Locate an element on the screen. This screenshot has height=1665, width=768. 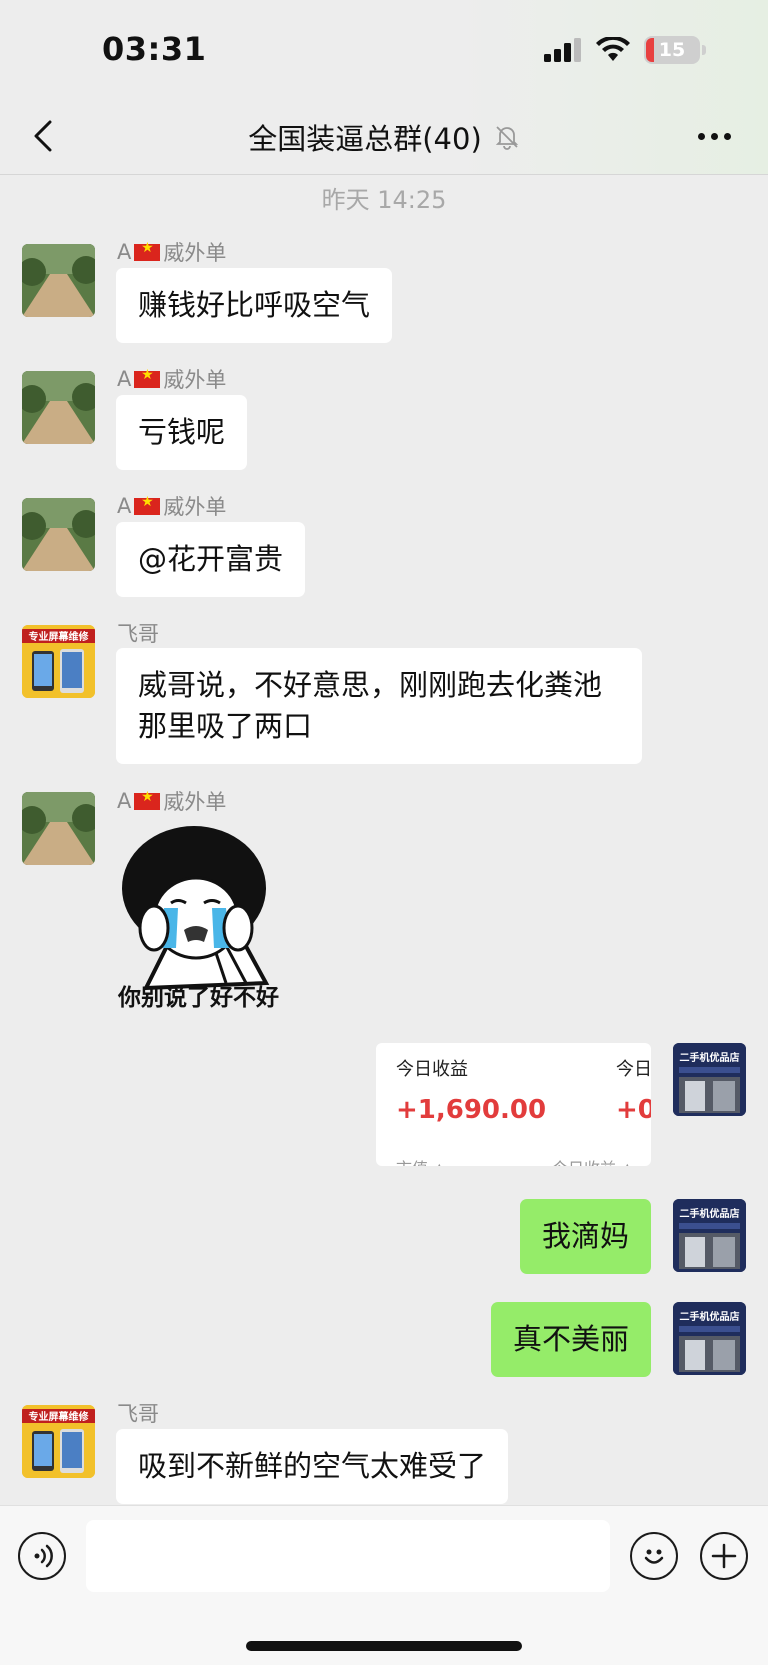
emoji-button is located at coordinates (654, 1556).